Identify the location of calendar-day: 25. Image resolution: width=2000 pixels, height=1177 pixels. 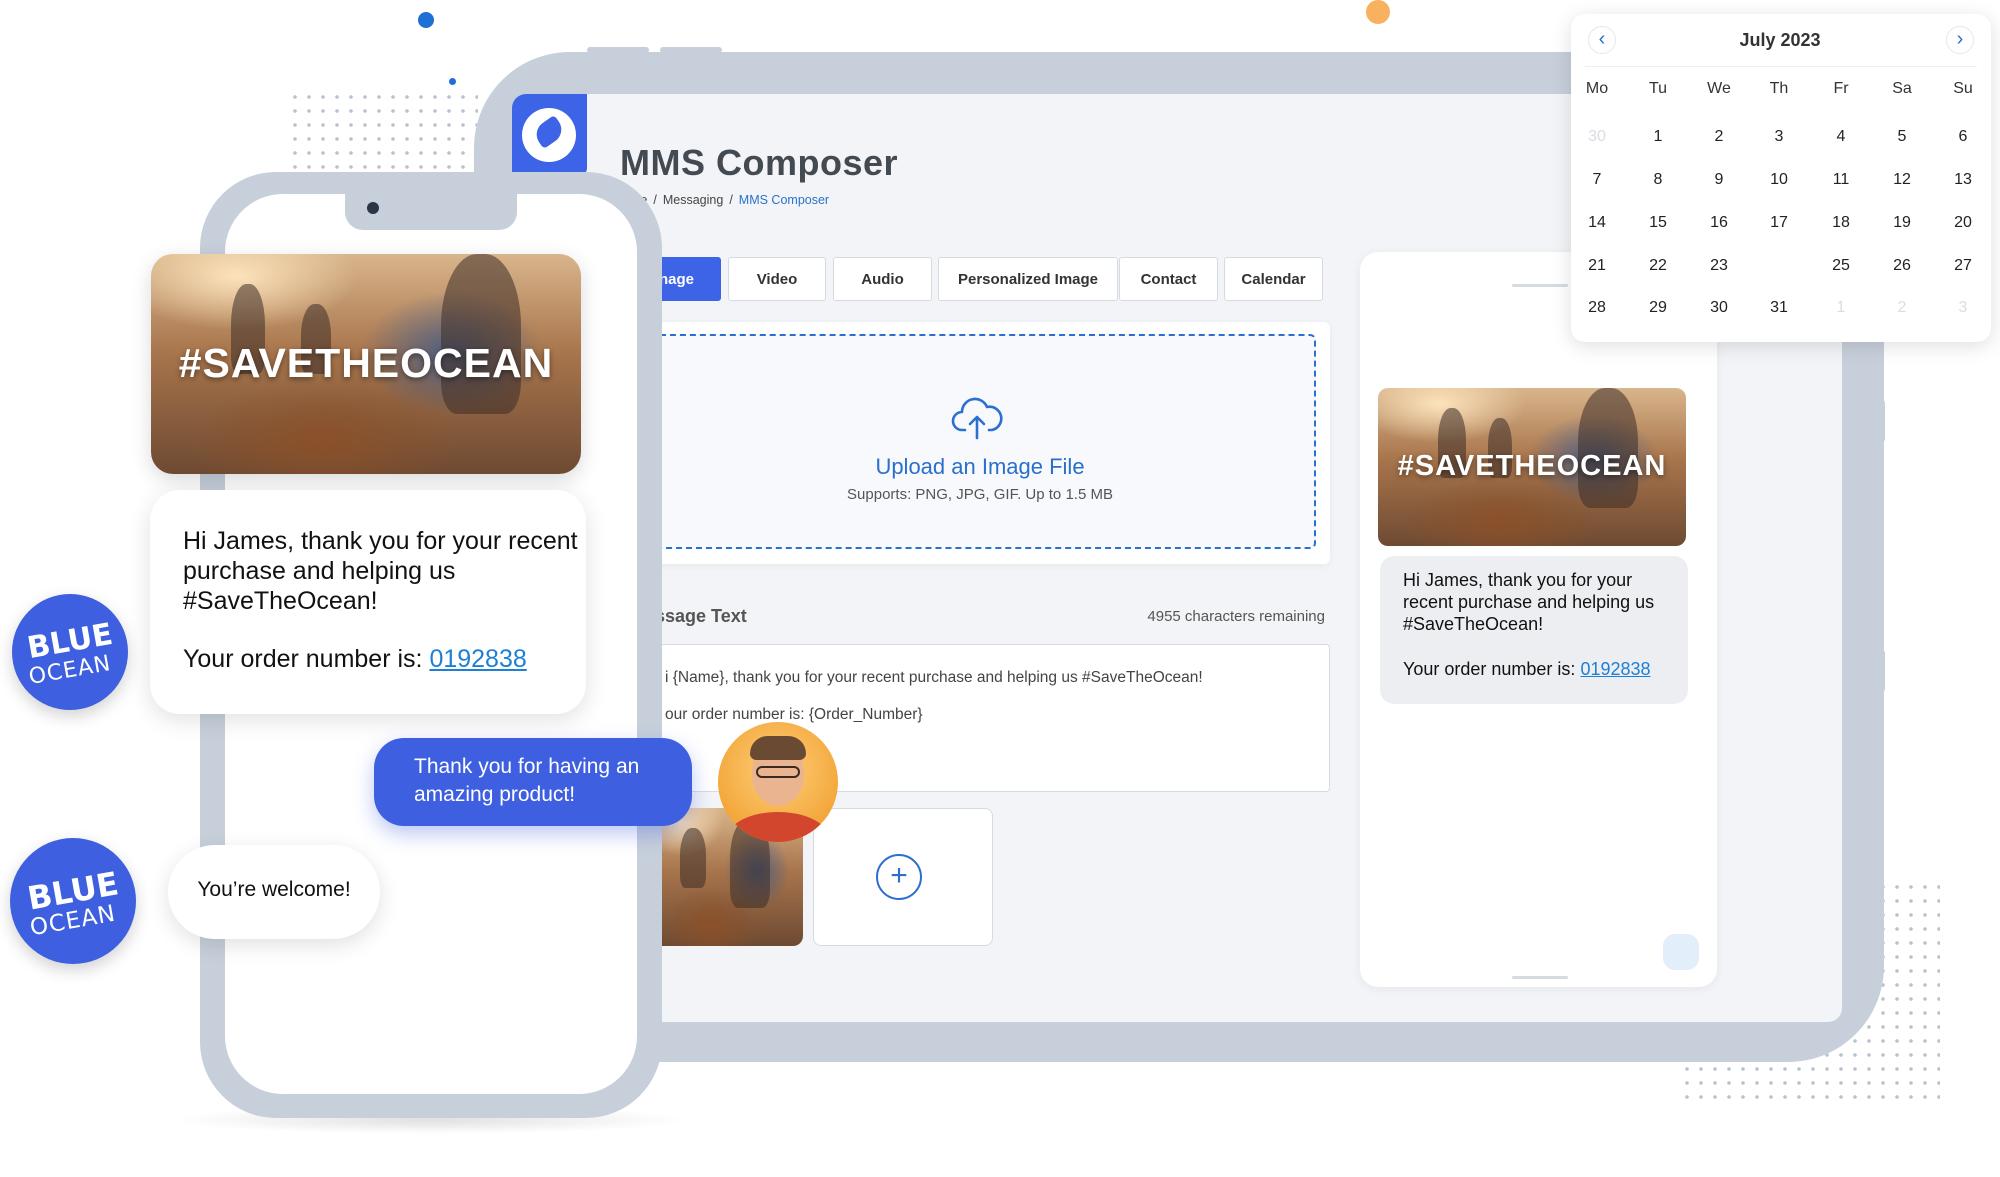
(1841, 266).